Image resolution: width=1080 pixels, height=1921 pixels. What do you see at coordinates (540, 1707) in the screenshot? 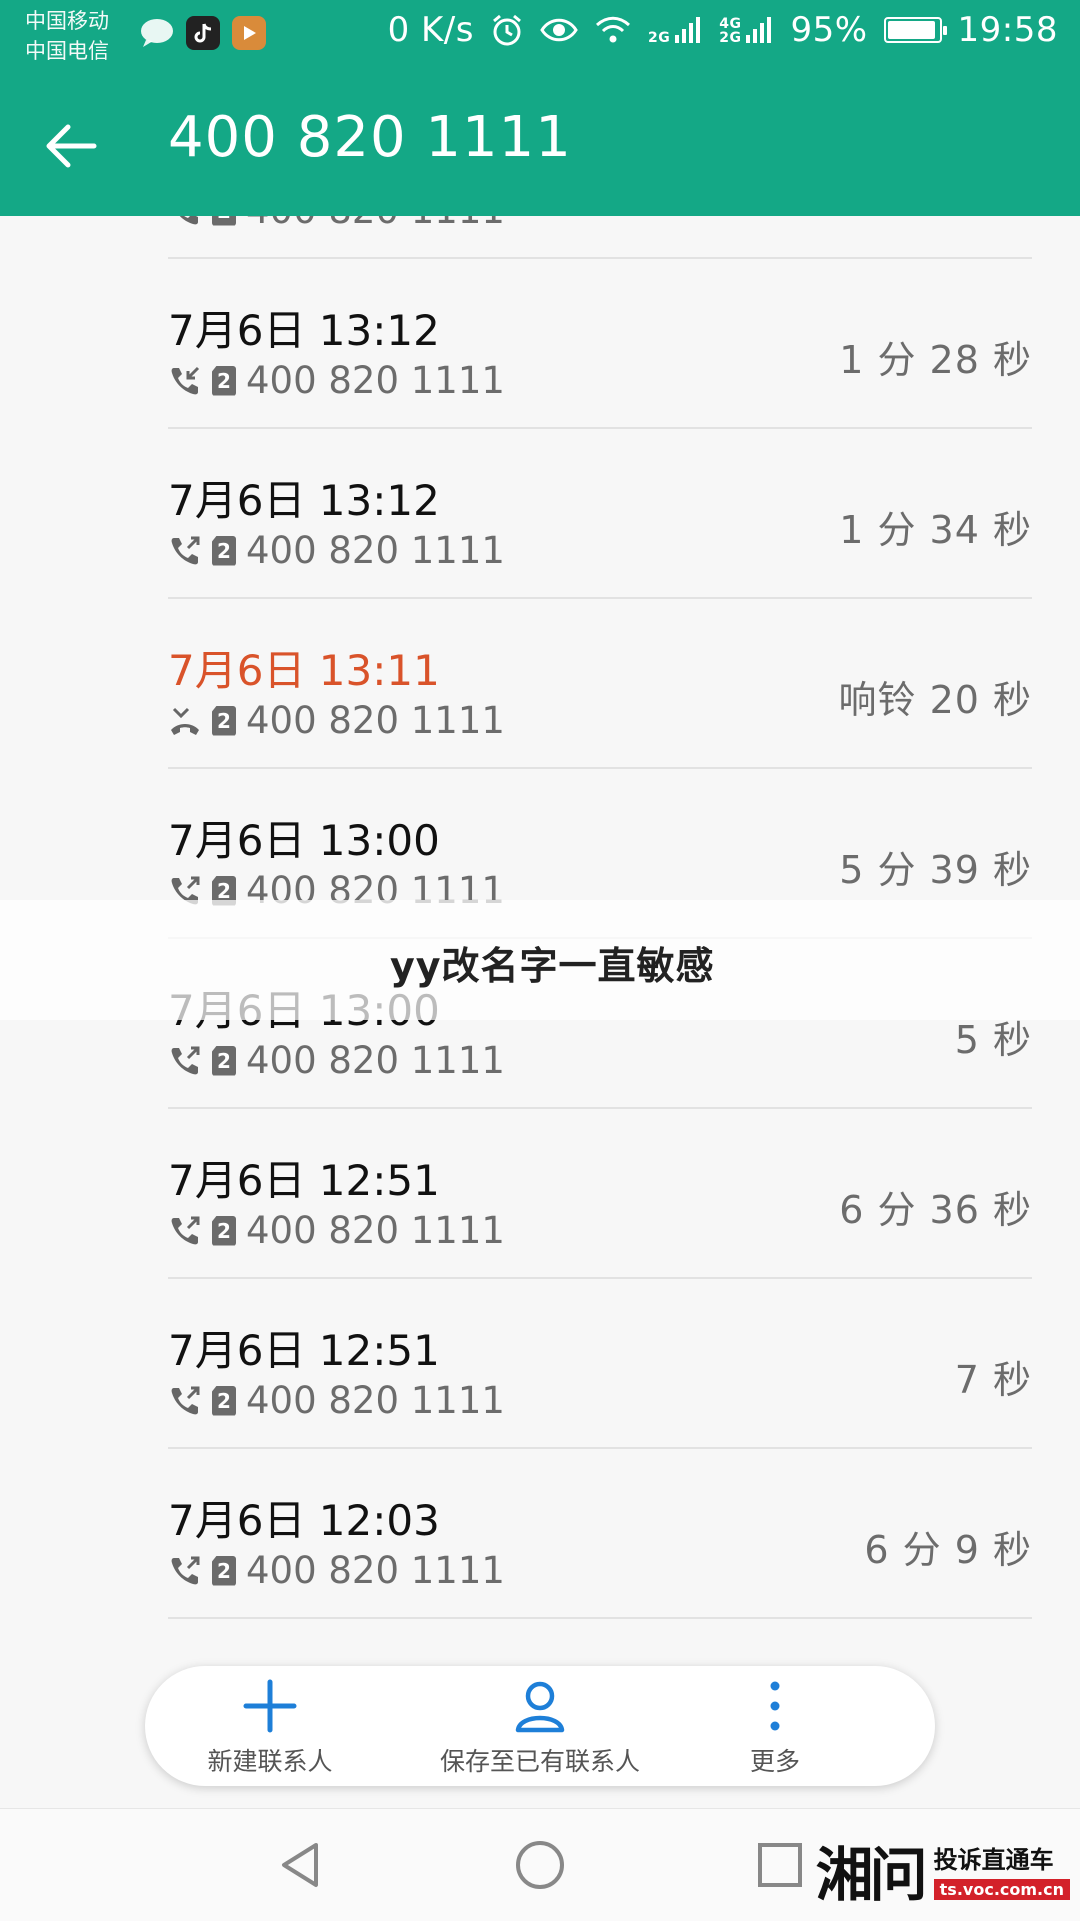
I see `person-icon` at bounding box center [540, 1707].